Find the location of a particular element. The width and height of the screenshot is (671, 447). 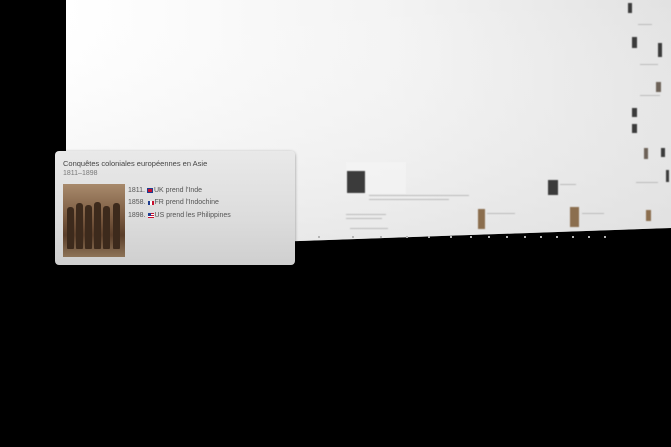

event-text: US prend les Philippines is located at coordinates (192, 215).